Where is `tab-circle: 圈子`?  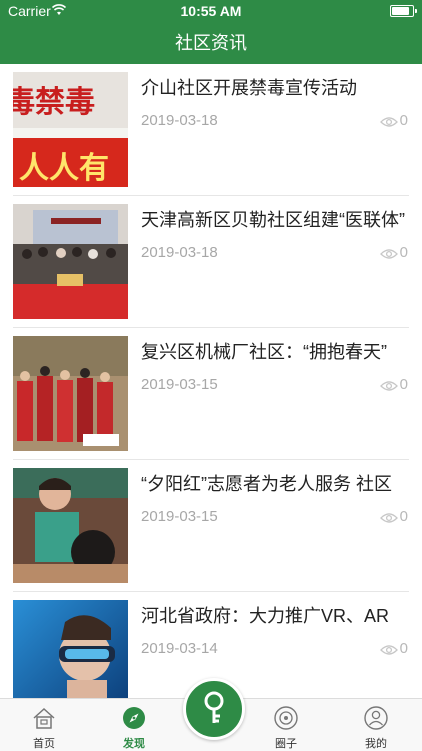
tab-circle: 圈子 is located at coordinates (286, 725).